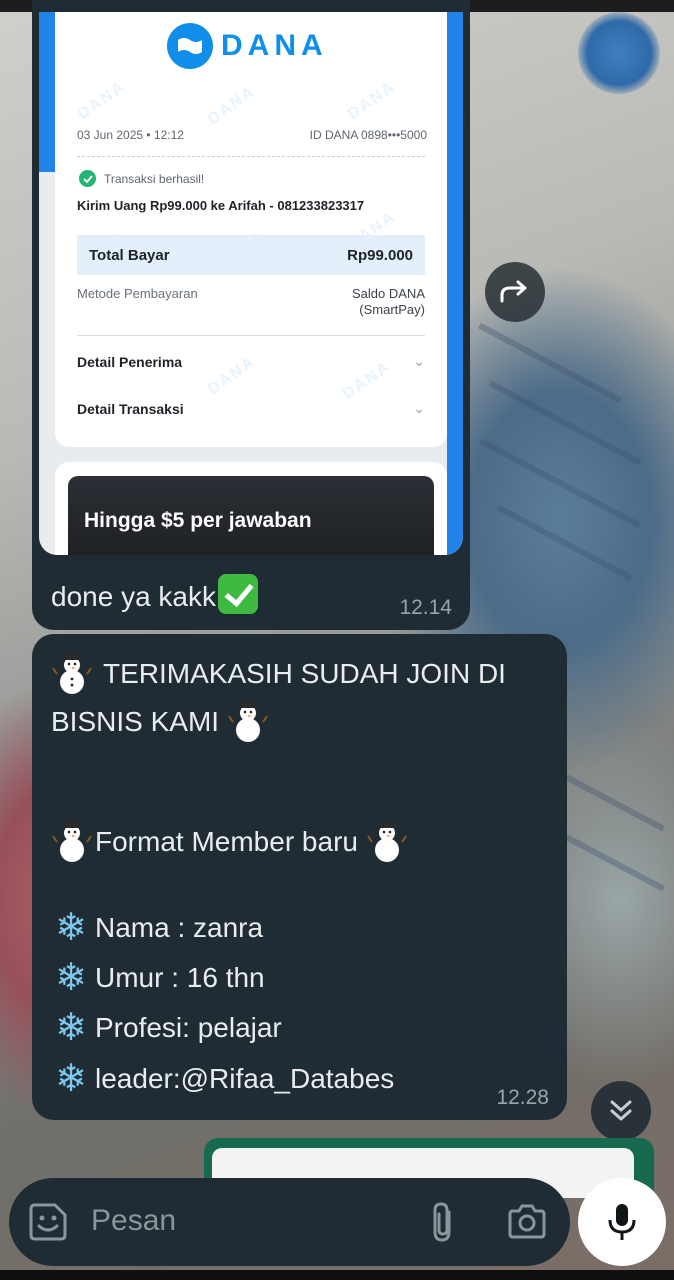 Image resolution: width=674 pixels, height=1280 pixels. What do you see at coordinates (522, 1097) in the screenshot?
I see `message-time: 12.28` at bounding box center [522, 1097].